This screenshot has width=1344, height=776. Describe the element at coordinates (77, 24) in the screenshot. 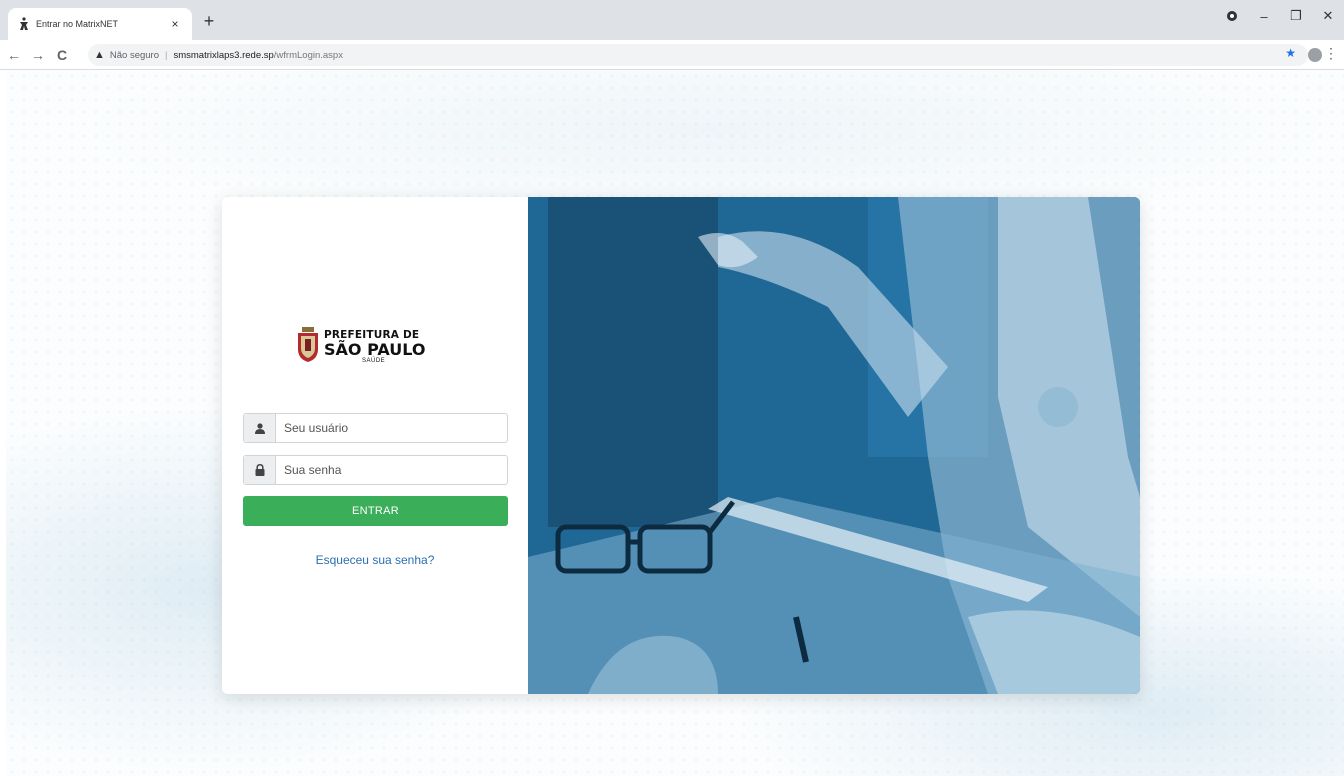

I see `tab-title: Entrar no MatrixNET` at that location.